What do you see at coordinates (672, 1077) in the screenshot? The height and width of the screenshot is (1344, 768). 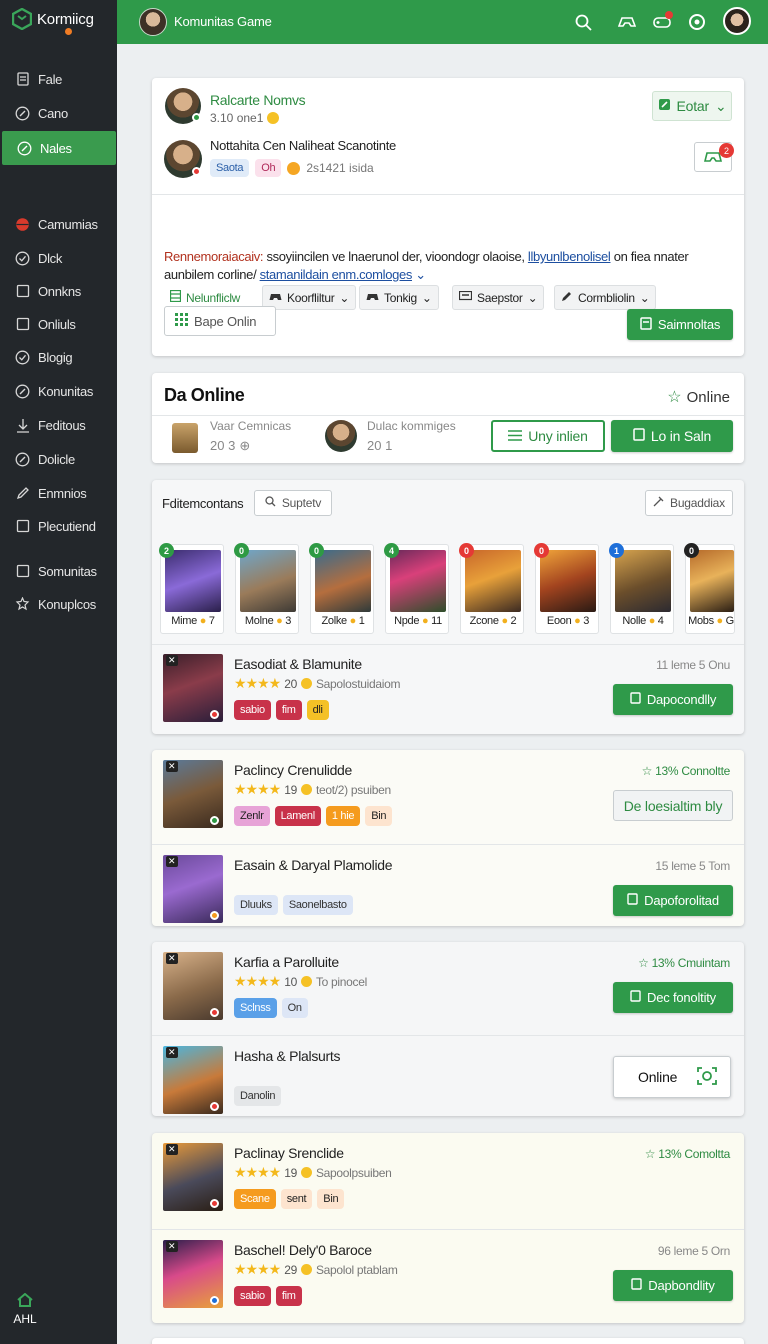 I see `online-button: Online` at bounding box center [672, 1077].